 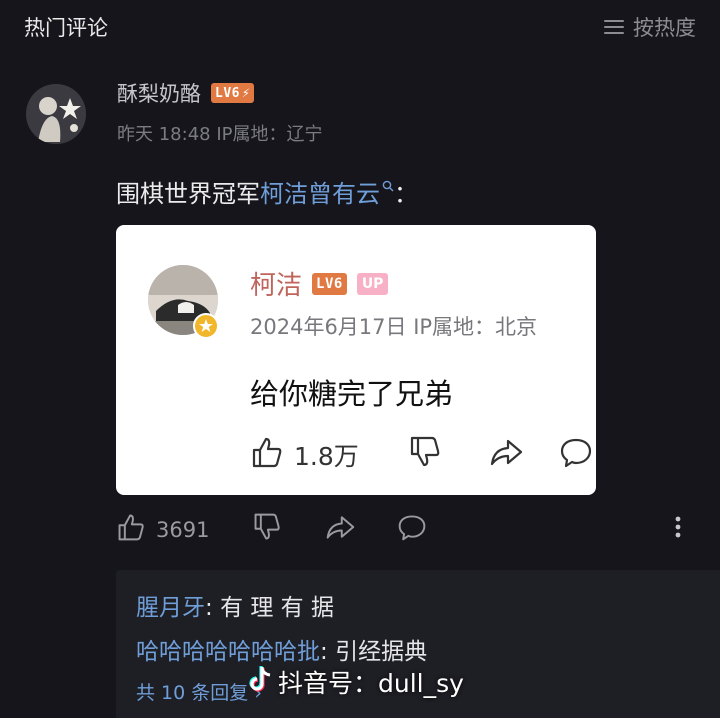 I want to click on reply-author: 腥月牙, so click(x=170, y=608).